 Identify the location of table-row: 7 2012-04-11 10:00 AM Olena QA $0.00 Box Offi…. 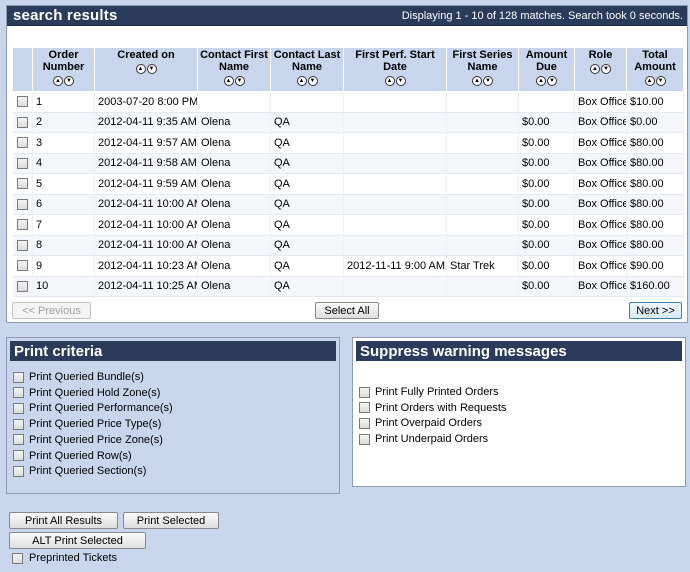
(348, 225).